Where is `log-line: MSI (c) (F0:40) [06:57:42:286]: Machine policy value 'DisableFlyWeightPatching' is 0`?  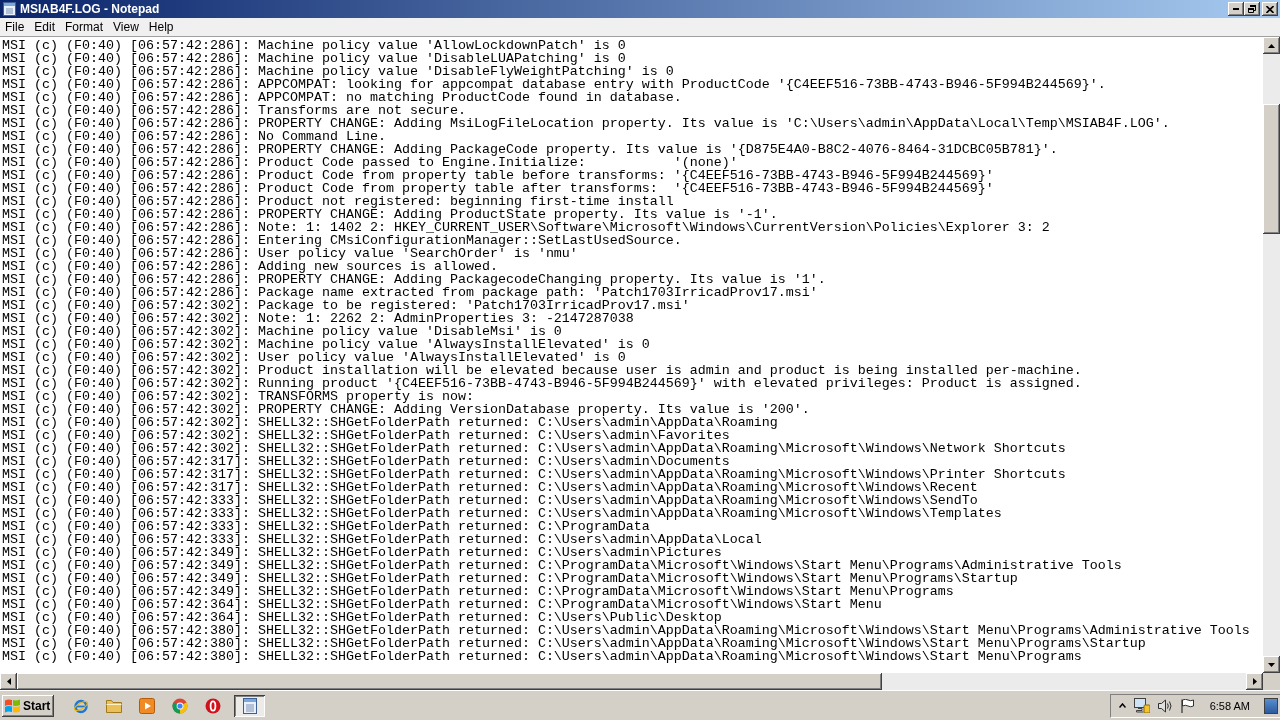 log-line: MSI (c) (F0:40) [06:57:42:286]: Machine policy value 'DisableFlyWeightPatching' is 0 is located at coordinates (338, 71).